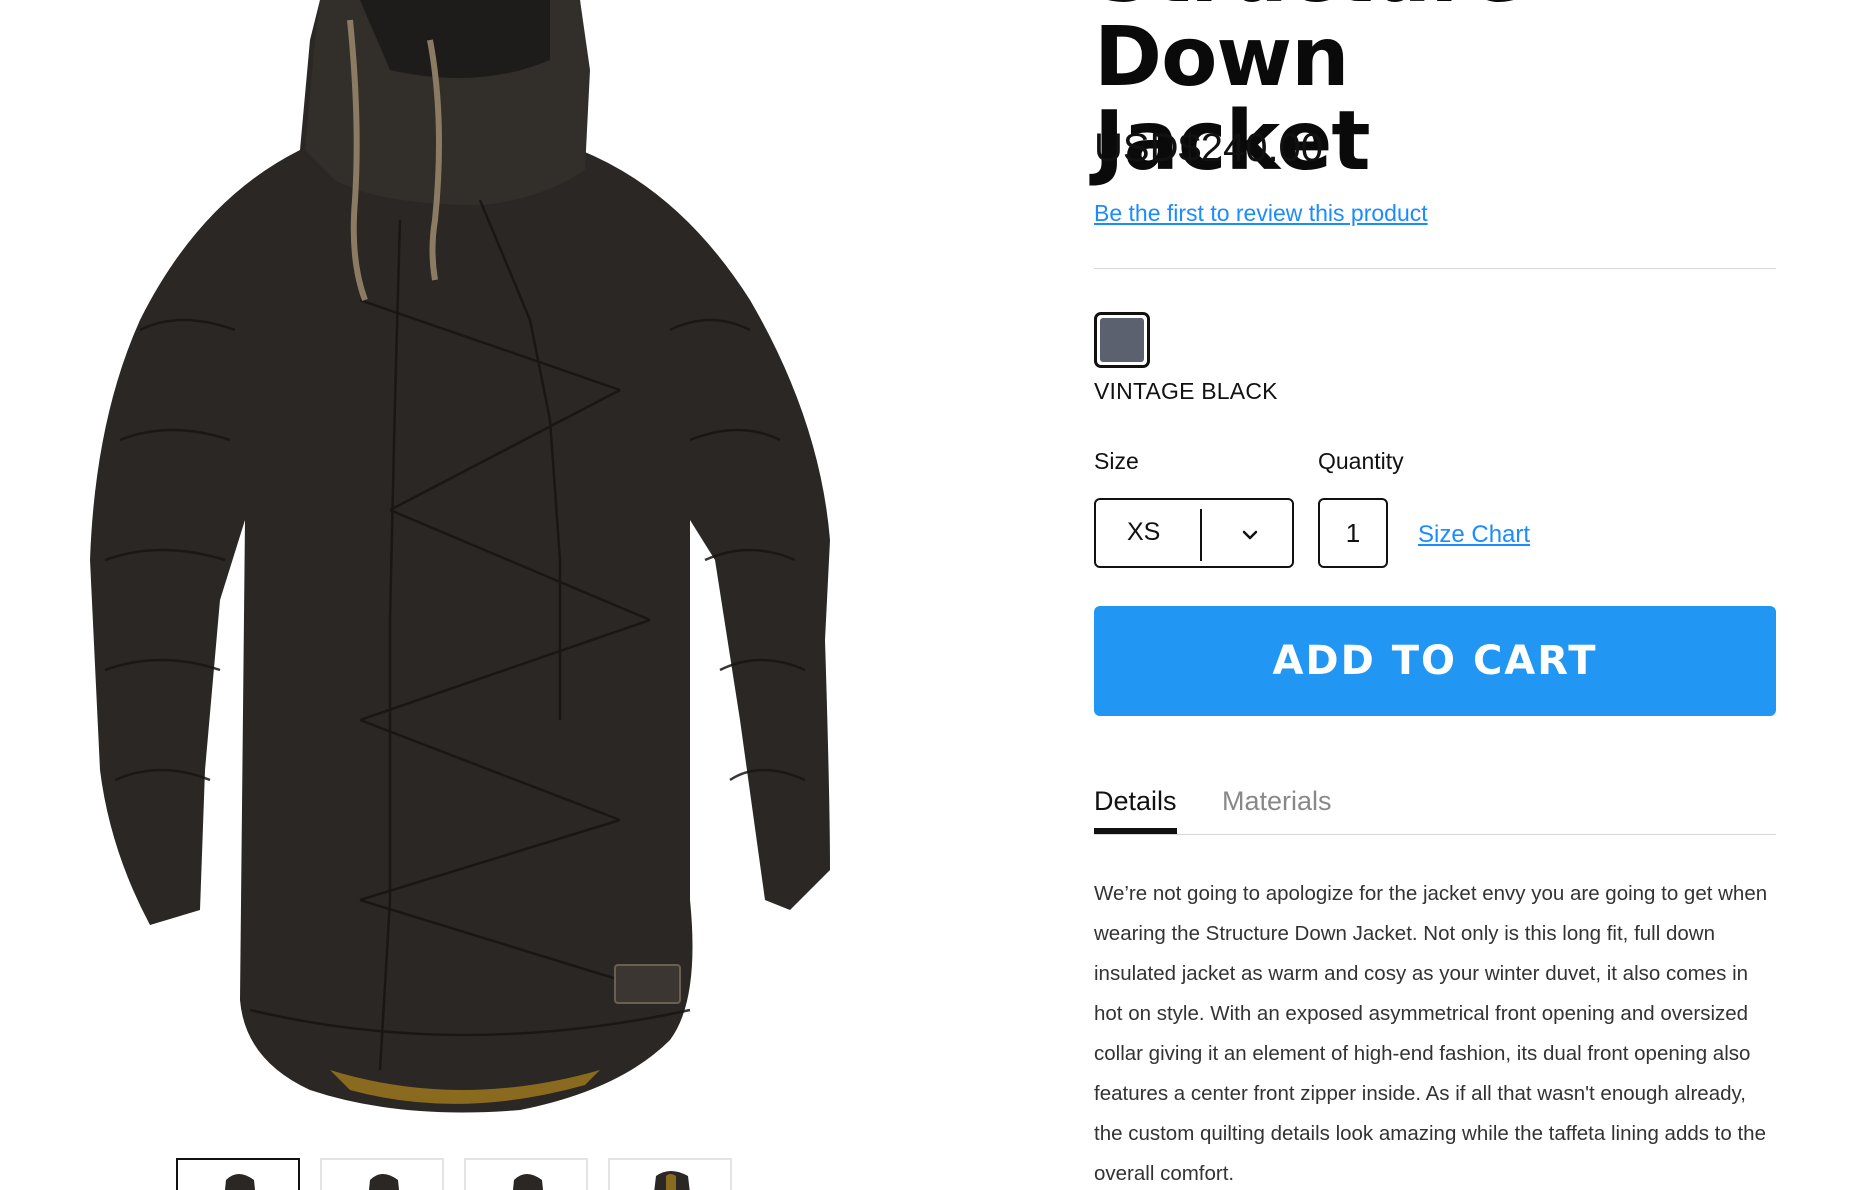 Image resolution: width=1856 pixels, height=1190 pixels. I want to click on selected-color-name: VINTAGE BLACK, so click(1186, 391).